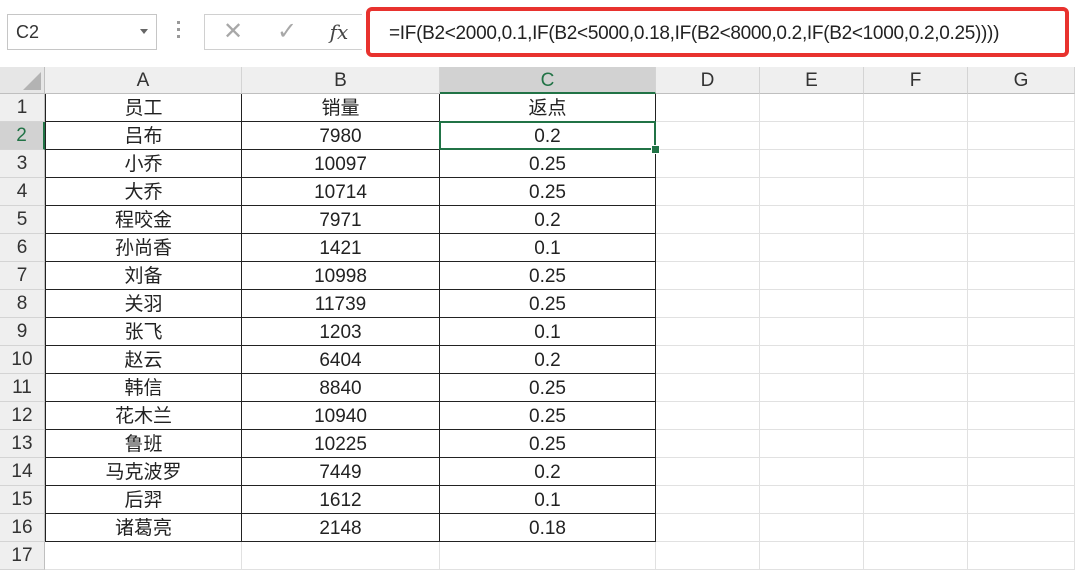  Describe the element at coordinates (339, 32) in the screenshot. I see `insert-function-button: fx` at that location.